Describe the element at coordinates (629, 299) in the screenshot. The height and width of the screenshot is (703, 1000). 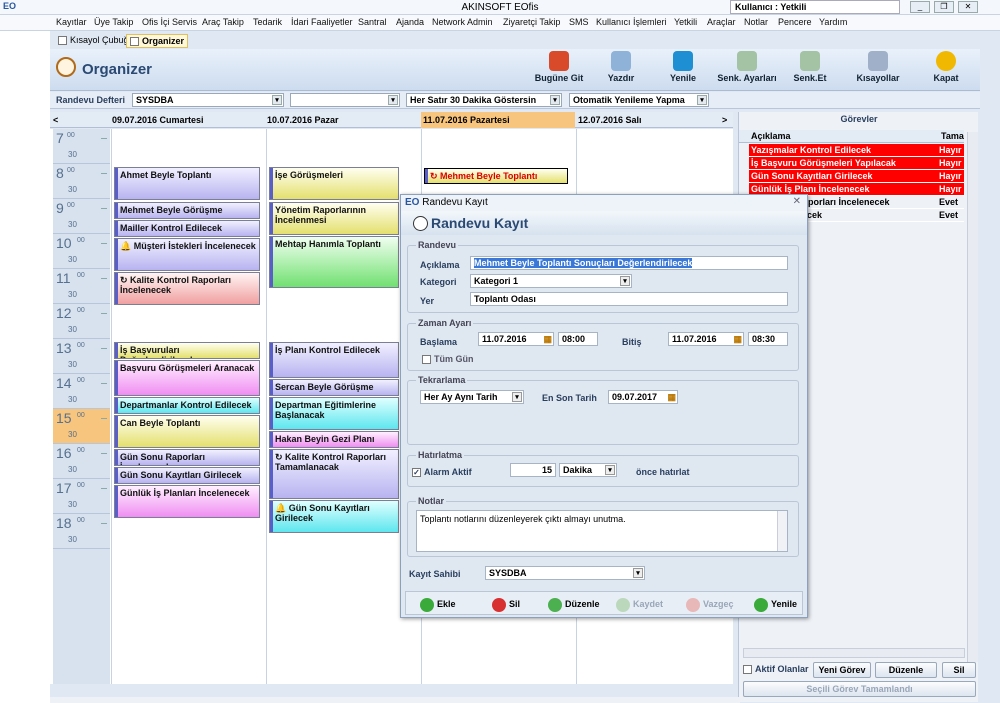
I see `place-input: Toplantı Odası` at that location.